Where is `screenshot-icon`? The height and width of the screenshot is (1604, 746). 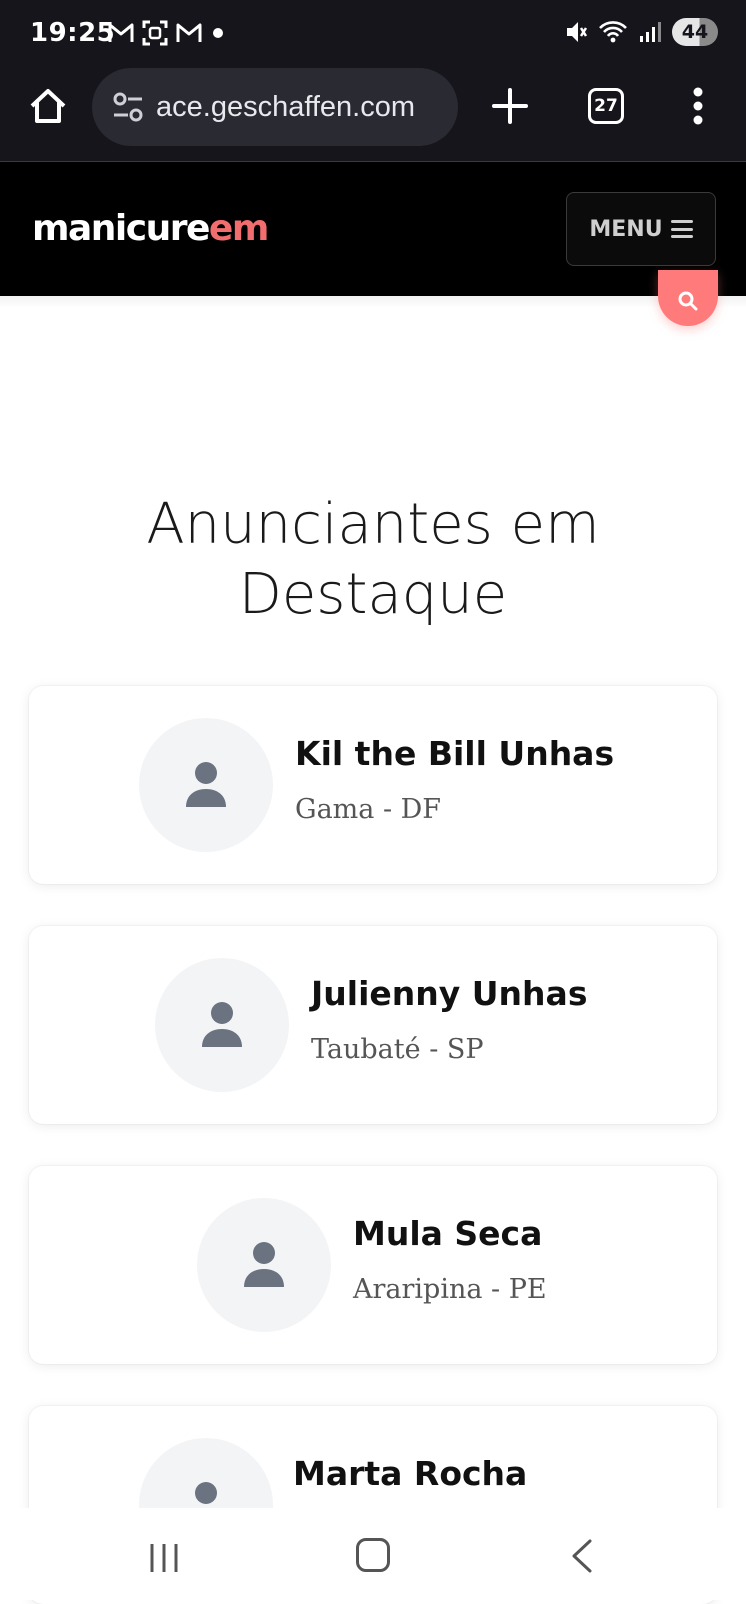 screenshot-icon is located at coordinates (155, 33).